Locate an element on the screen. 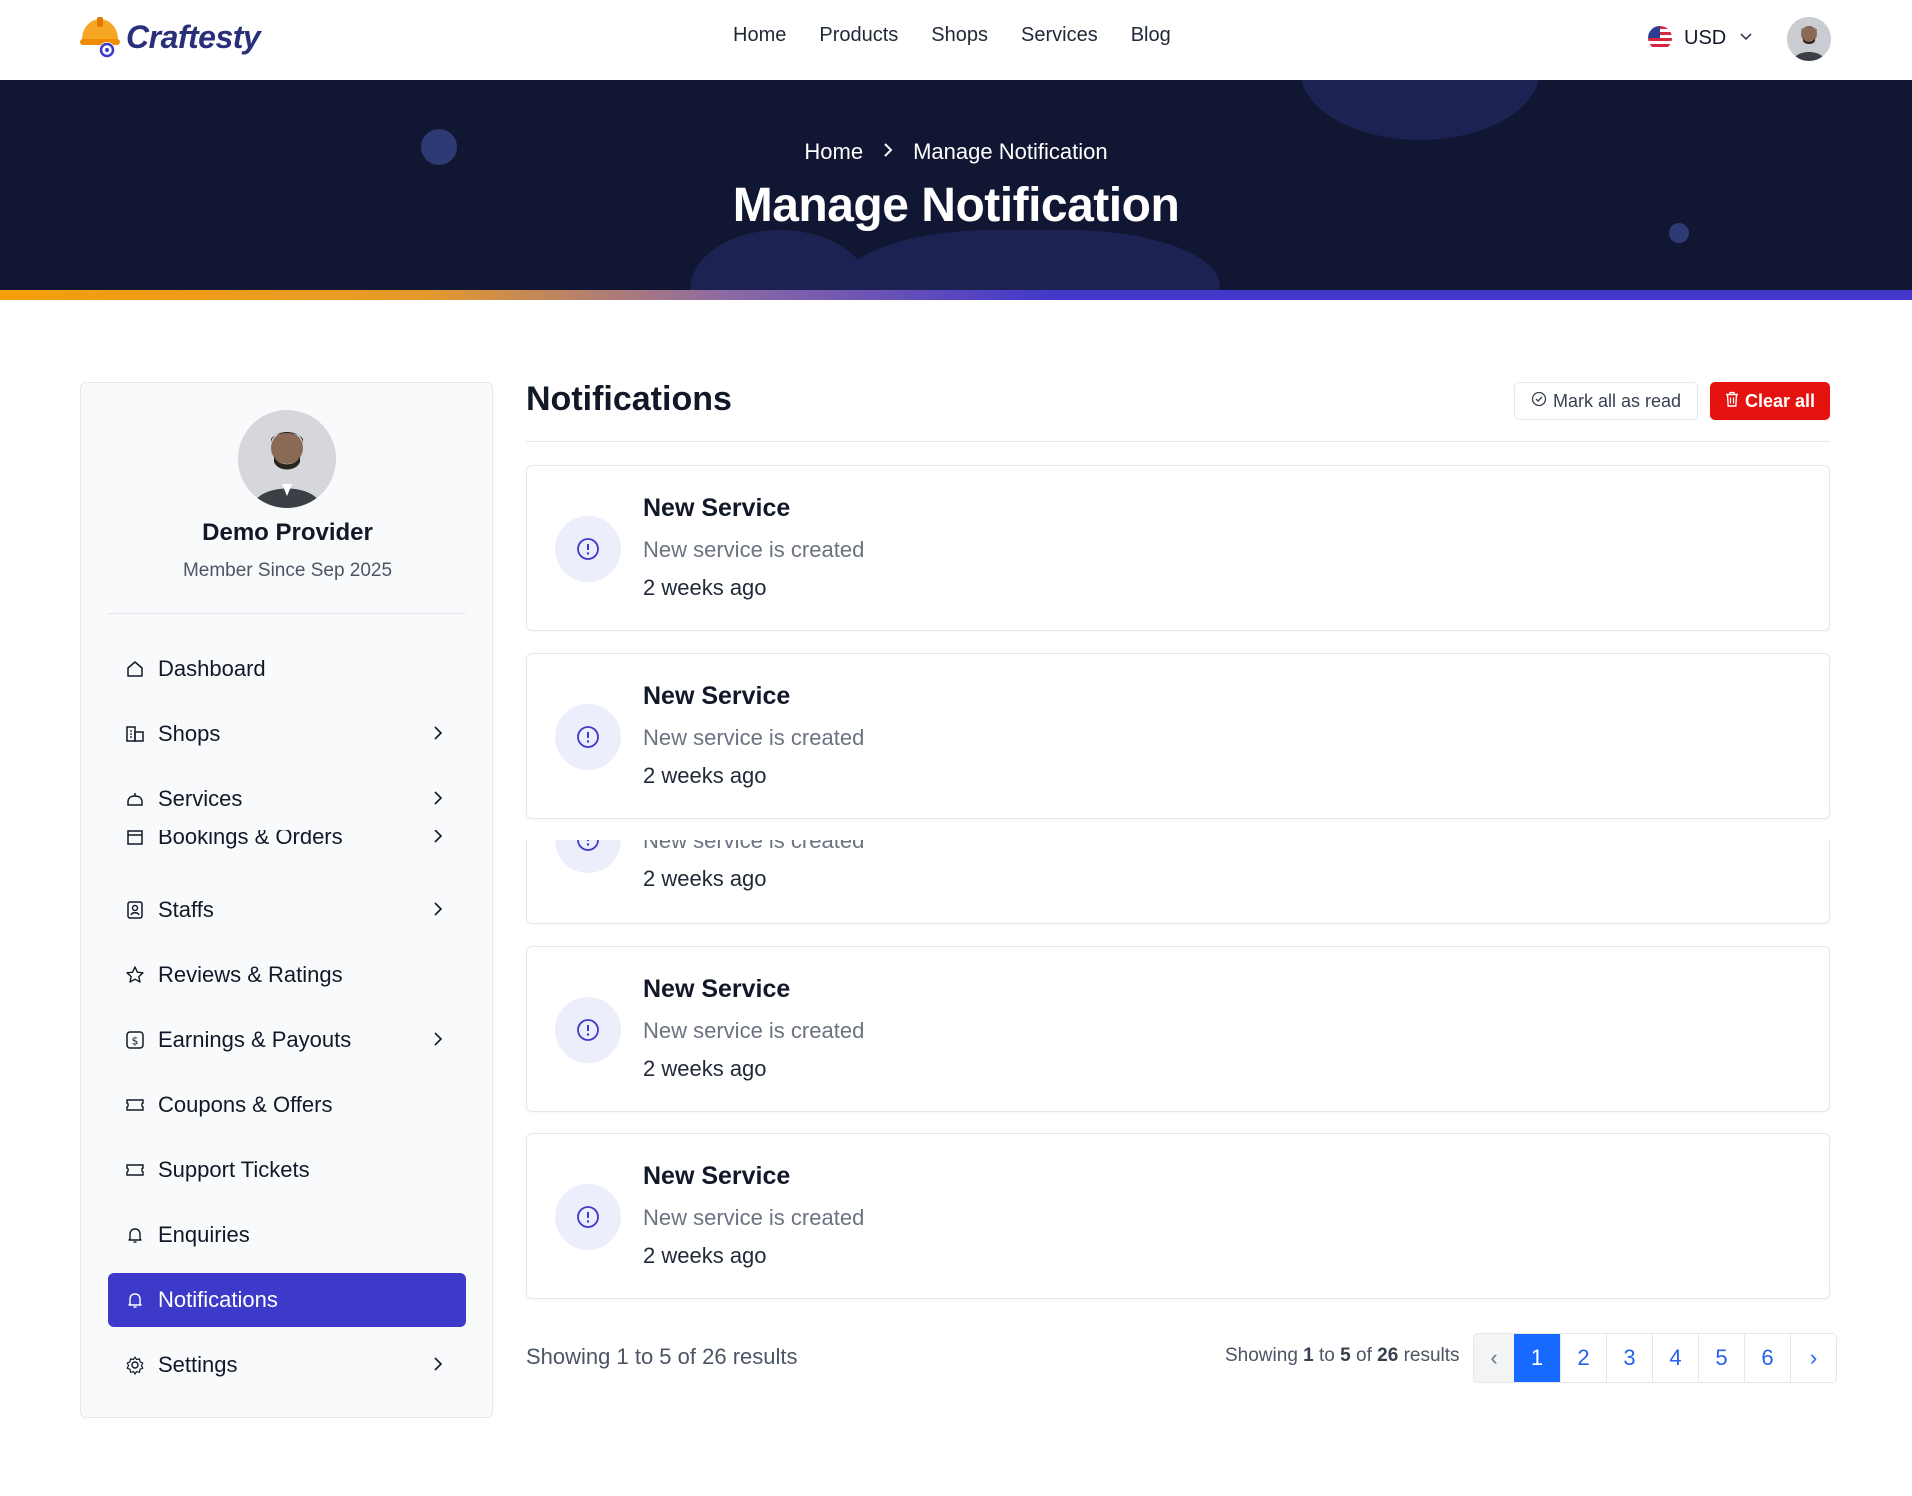  member-since: Member Since Sep 2025 is located at coordinates (287, 570).